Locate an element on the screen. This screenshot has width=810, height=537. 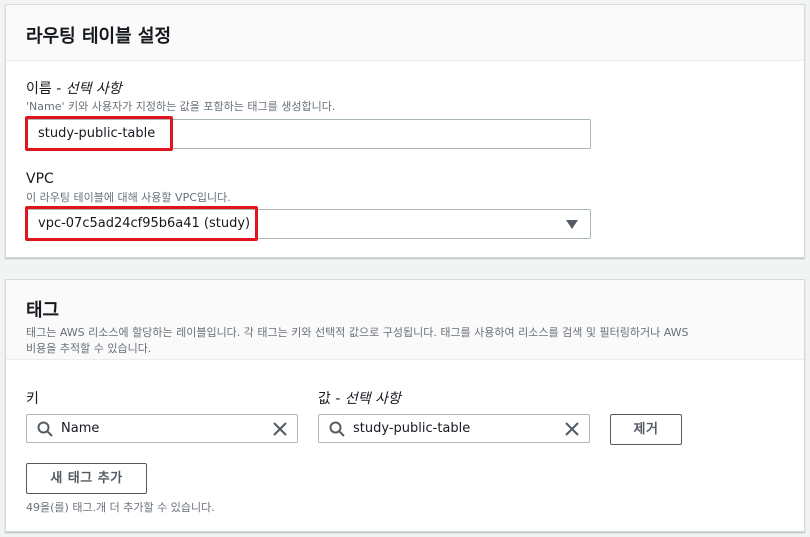
name-input-value: study-public-table is located at coordinates (97, 133).